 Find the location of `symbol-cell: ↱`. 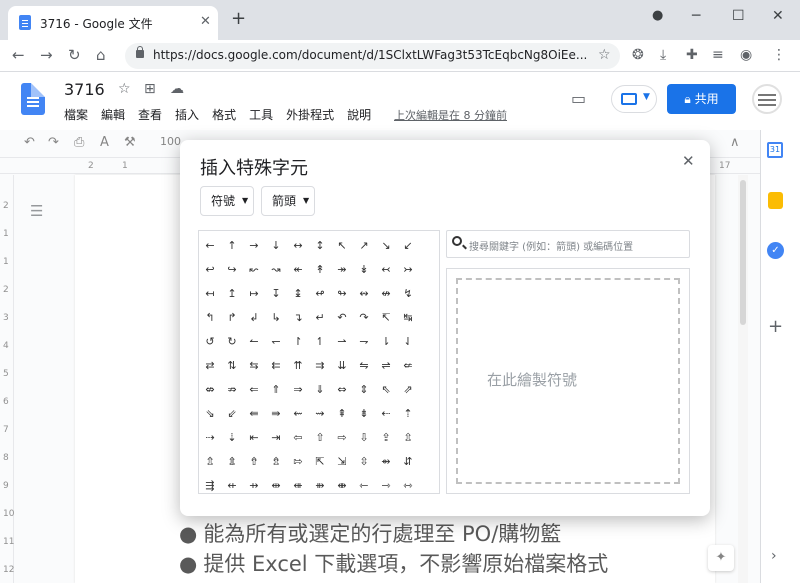

symbol-cell: ↱ is located at coordinates (232, 318).